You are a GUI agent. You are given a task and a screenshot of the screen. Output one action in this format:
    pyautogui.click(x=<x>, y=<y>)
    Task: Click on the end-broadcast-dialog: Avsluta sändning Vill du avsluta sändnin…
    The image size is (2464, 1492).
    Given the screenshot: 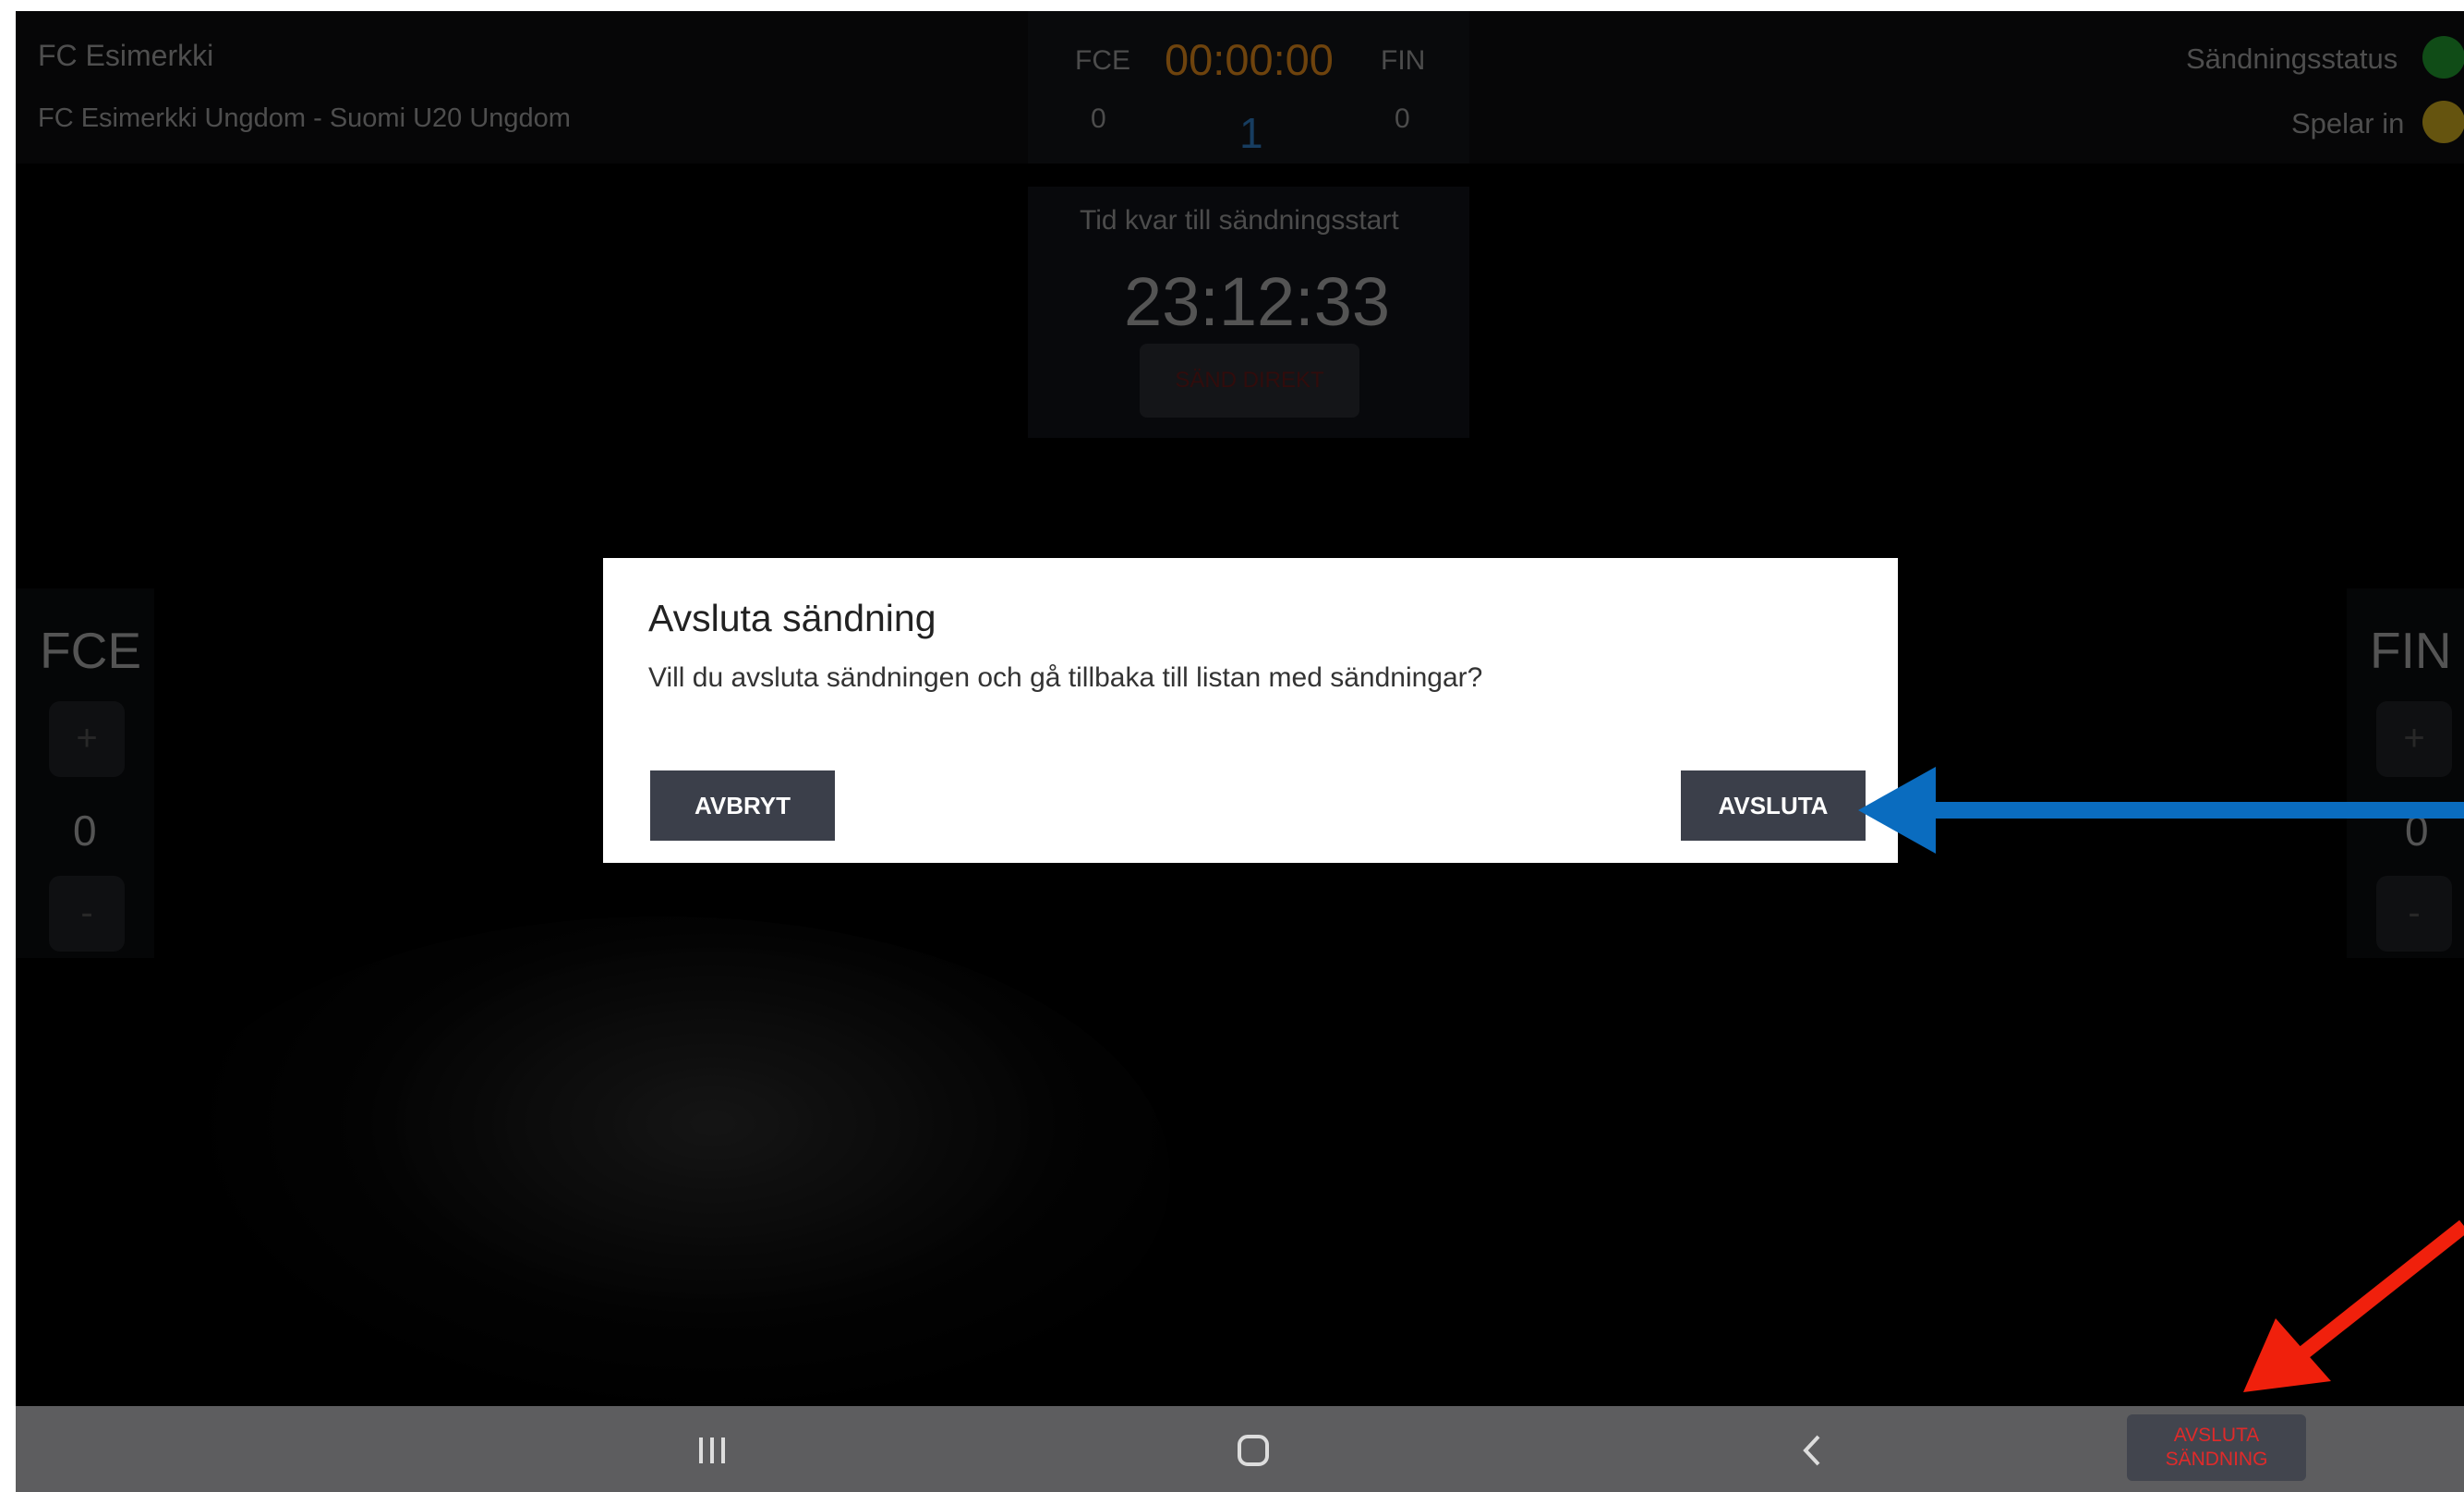 What is the action you would take?
    pyautogui.click(x=1251, y=710)
    